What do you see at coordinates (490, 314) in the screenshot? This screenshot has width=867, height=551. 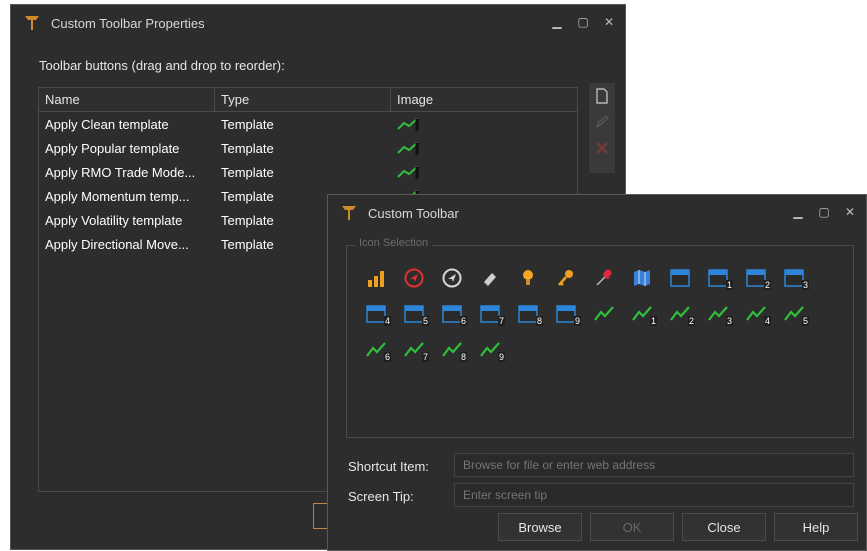 I see `window-icon: 7` at bounding box center [490, 314].